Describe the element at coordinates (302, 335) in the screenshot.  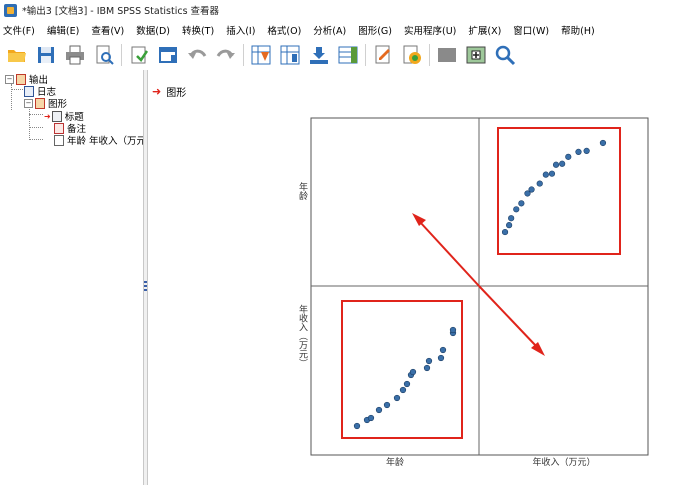
I see `row-label-bottom: 年收入（万元）` at that location.